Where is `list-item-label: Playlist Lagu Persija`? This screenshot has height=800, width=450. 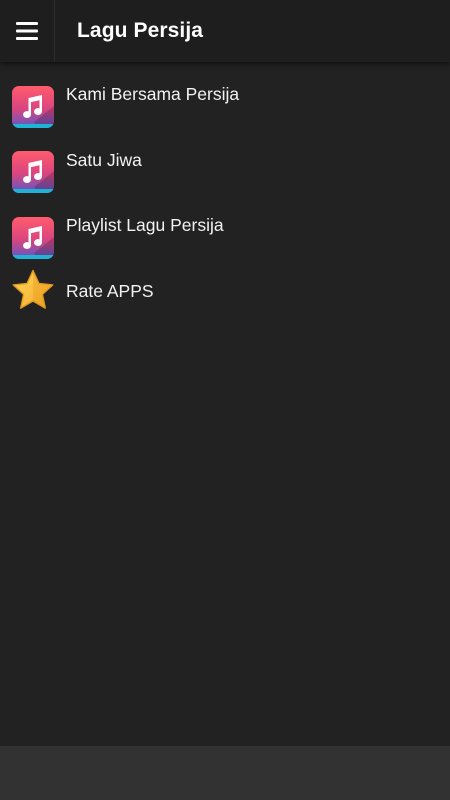 list-item-label: Playlist Lagu Persija is located at coordinates (145, 225).